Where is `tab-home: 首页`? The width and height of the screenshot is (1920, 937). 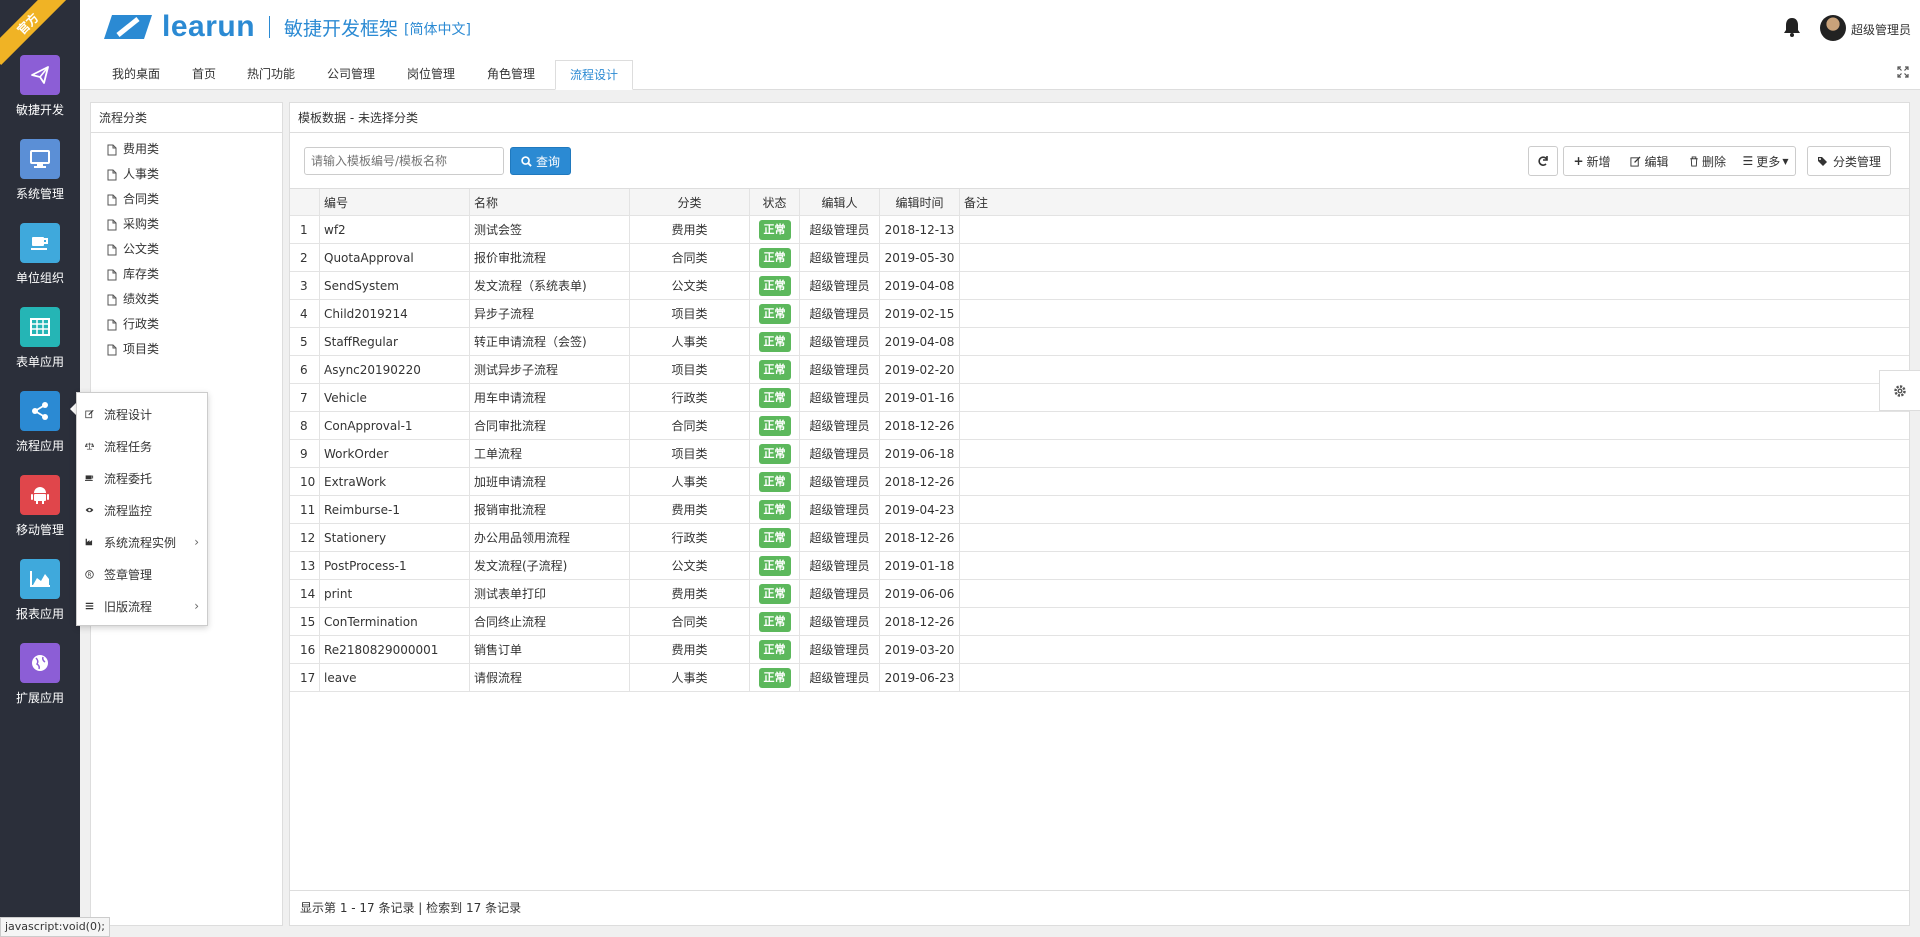 tab-home: 首页 is located at coordinates (204, 75).